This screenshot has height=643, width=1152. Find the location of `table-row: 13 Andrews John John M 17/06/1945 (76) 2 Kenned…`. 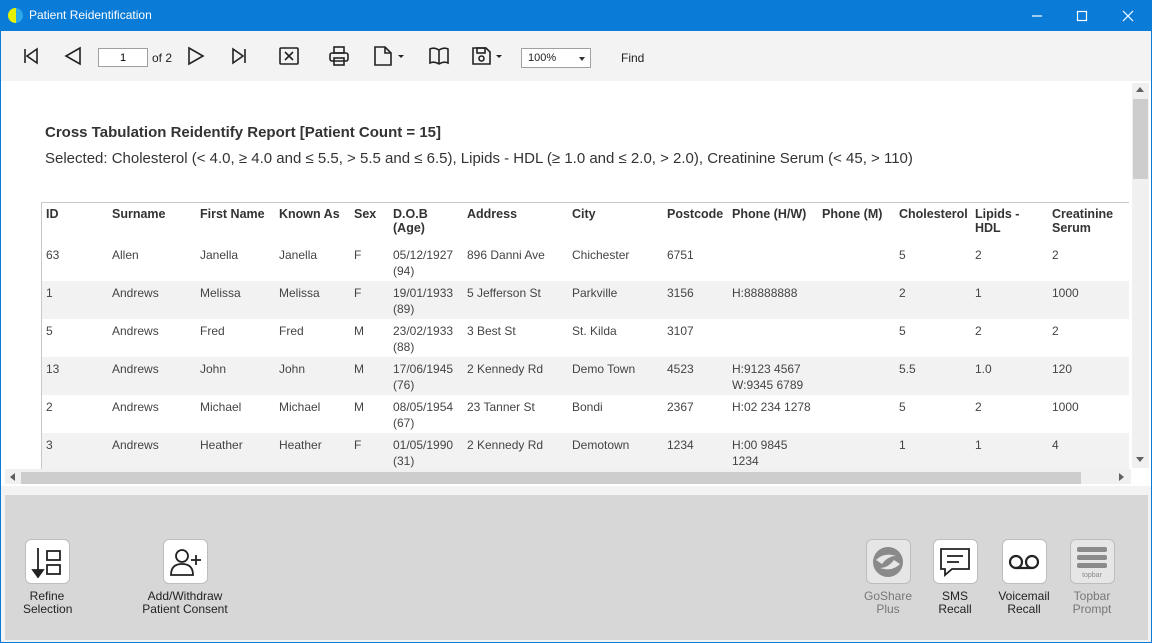

table-row: 13 Andrews John John M 17/06/1945 (76) 2 Kenned… is located at coordinates (585, 376).